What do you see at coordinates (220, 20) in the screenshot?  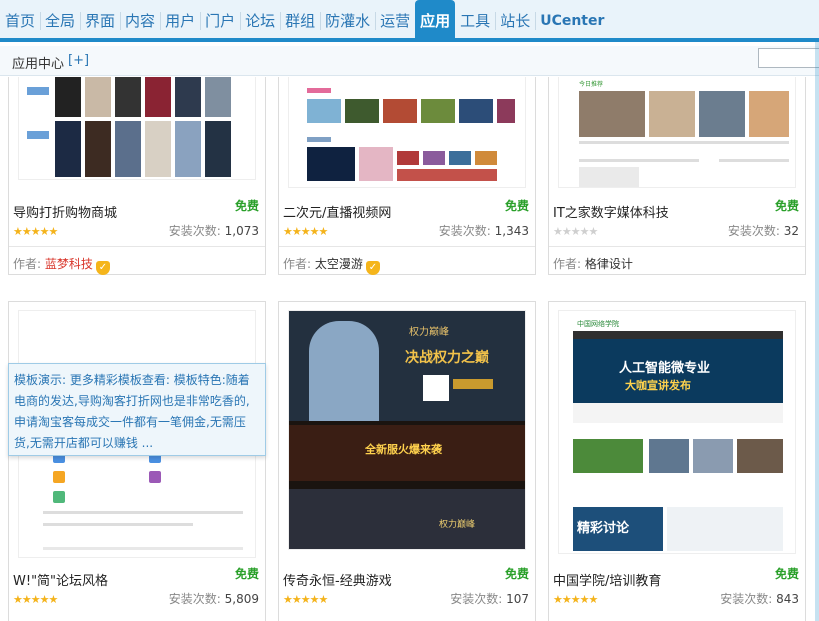 I see `nav-tab: 门户` at bounding box center [220, 20].